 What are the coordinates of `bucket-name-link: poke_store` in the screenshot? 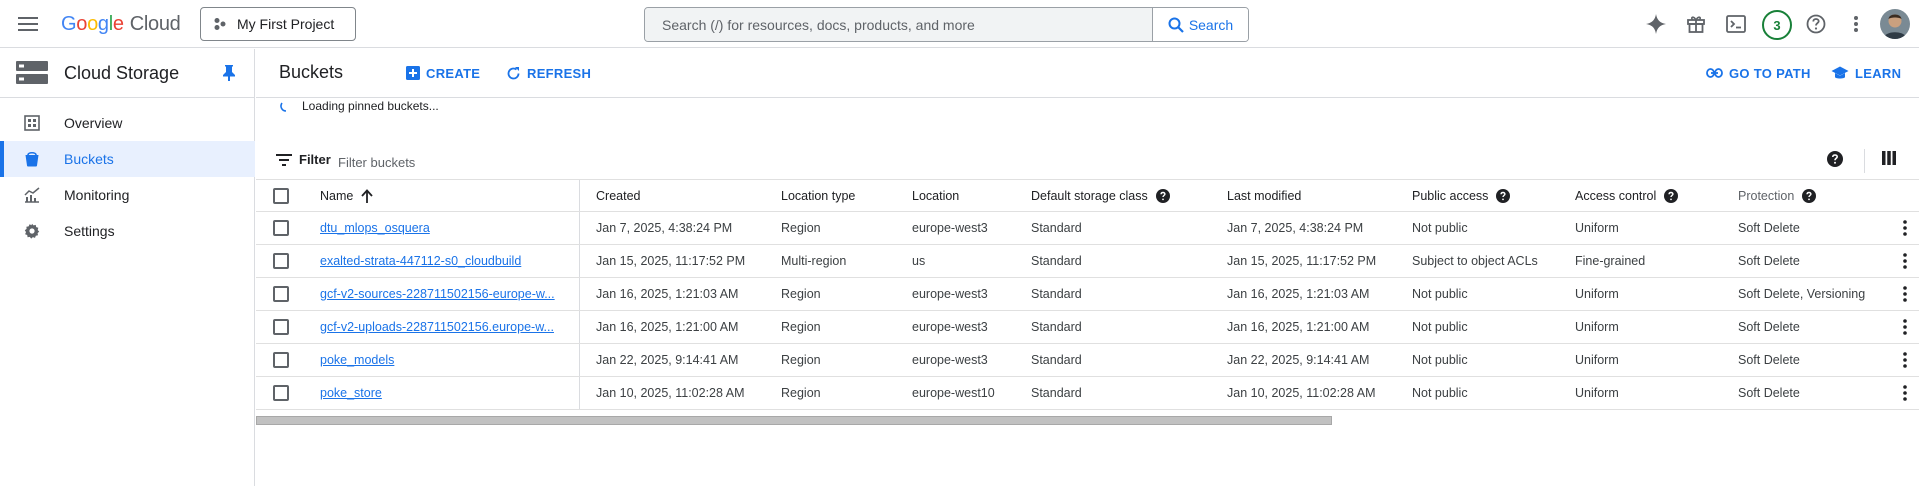 It's located at (351, 393).